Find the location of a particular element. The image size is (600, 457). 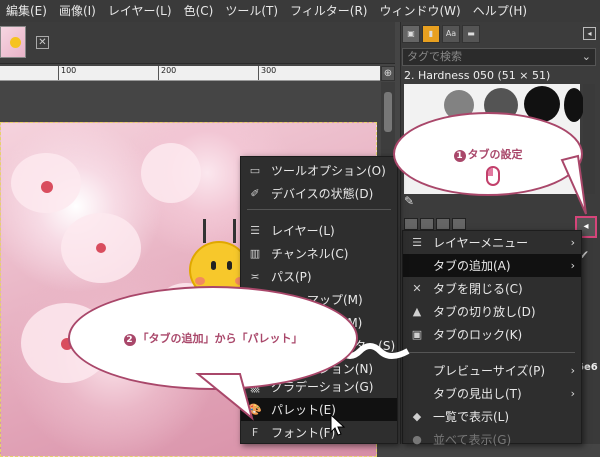

horizontal-ruler: 100 200 300 is located at coordinates (190, 73).